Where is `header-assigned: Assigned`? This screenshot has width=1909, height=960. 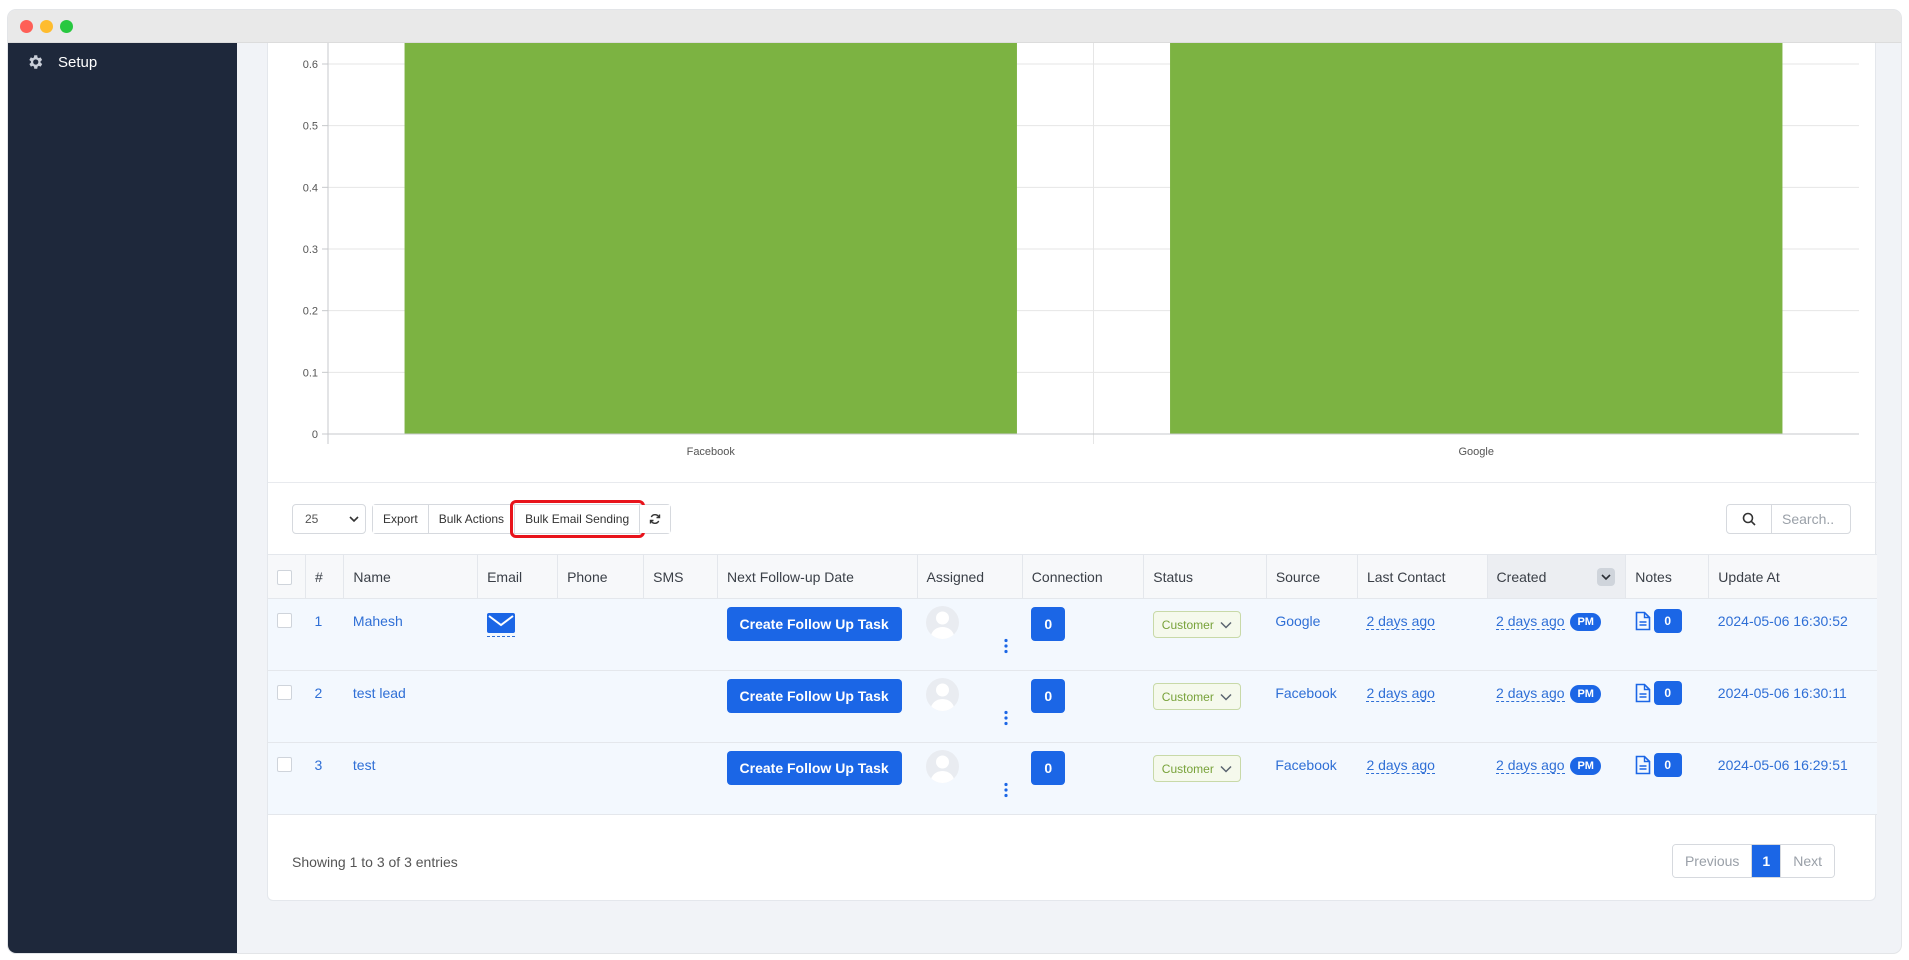 header-assigned: Assigned is located at coordinates (970, 576).